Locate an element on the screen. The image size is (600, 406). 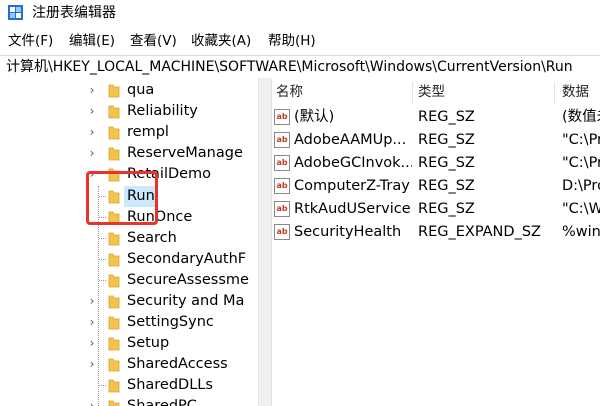
list-item: ab (默认) REG_SZ (数值未 is located at coordinates (436, 117).